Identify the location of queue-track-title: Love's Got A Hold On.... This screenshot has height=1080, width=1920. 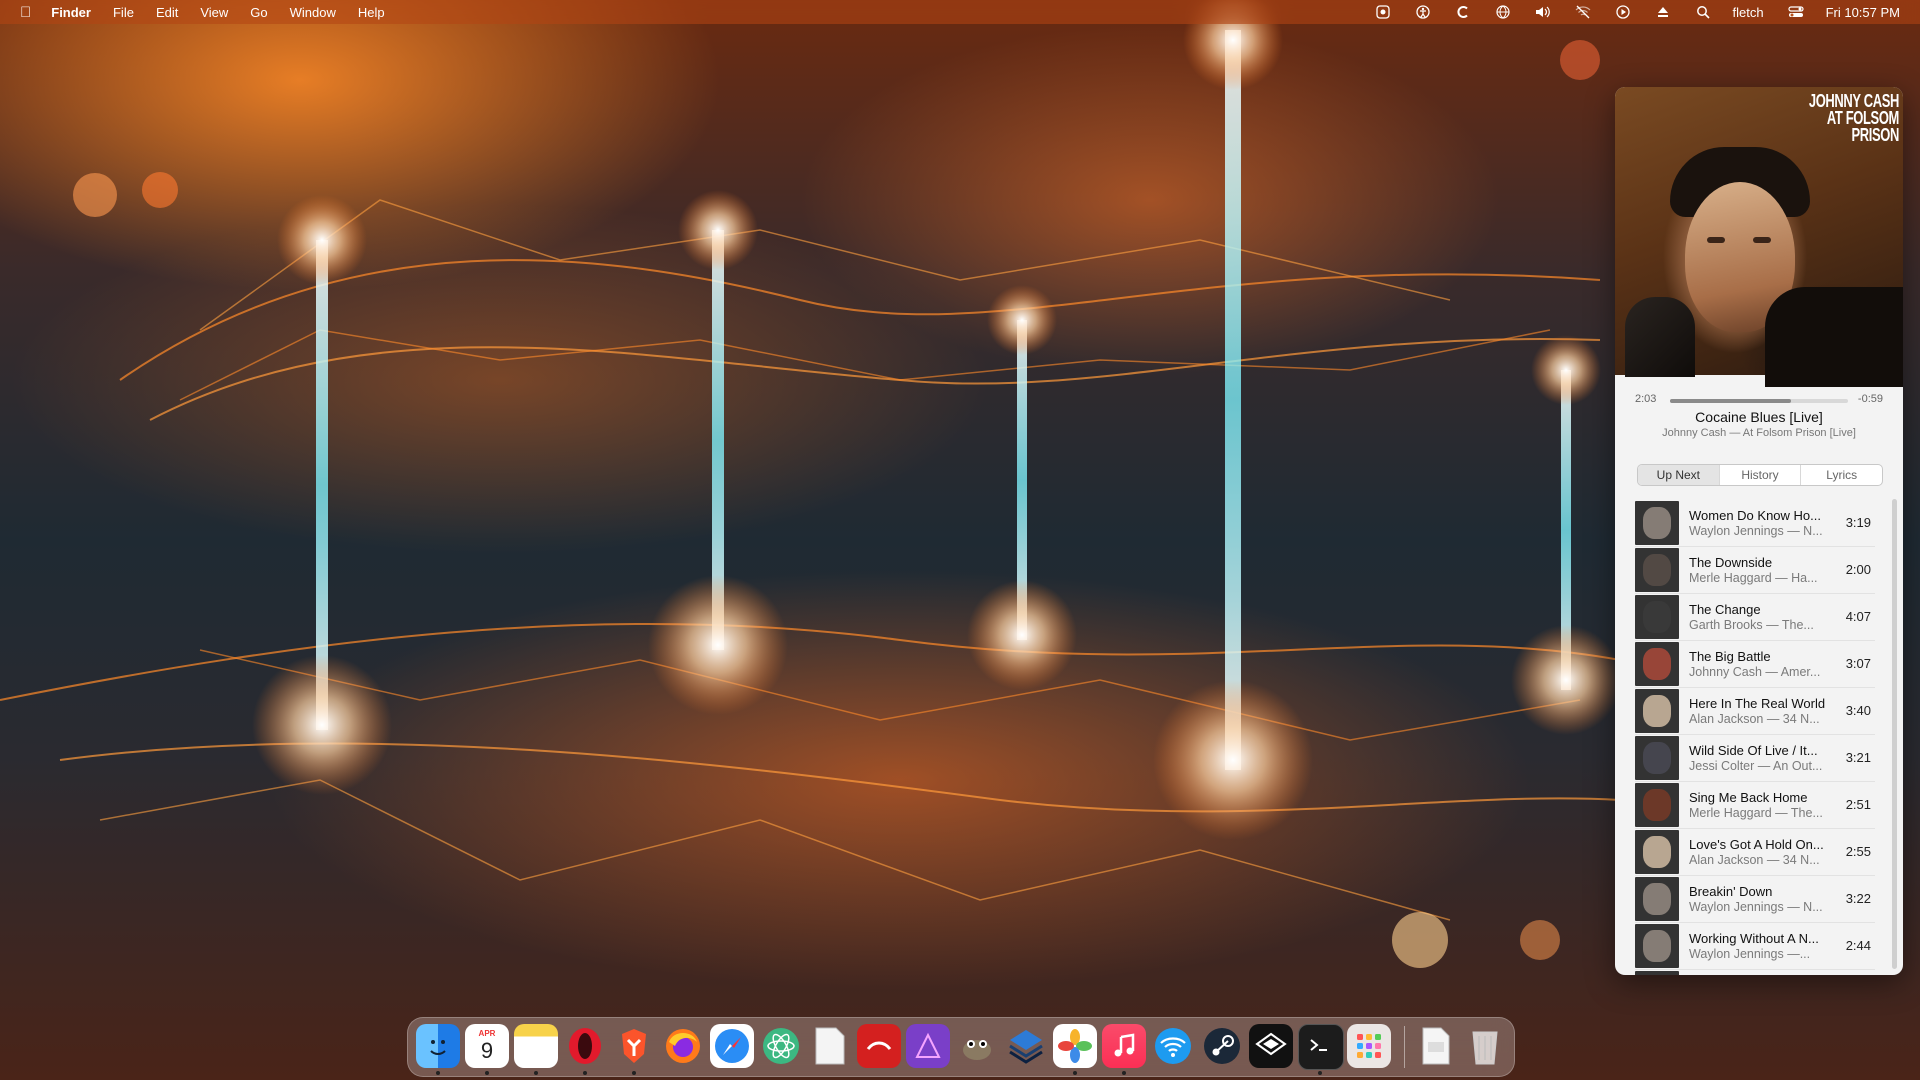
(1756, 844).